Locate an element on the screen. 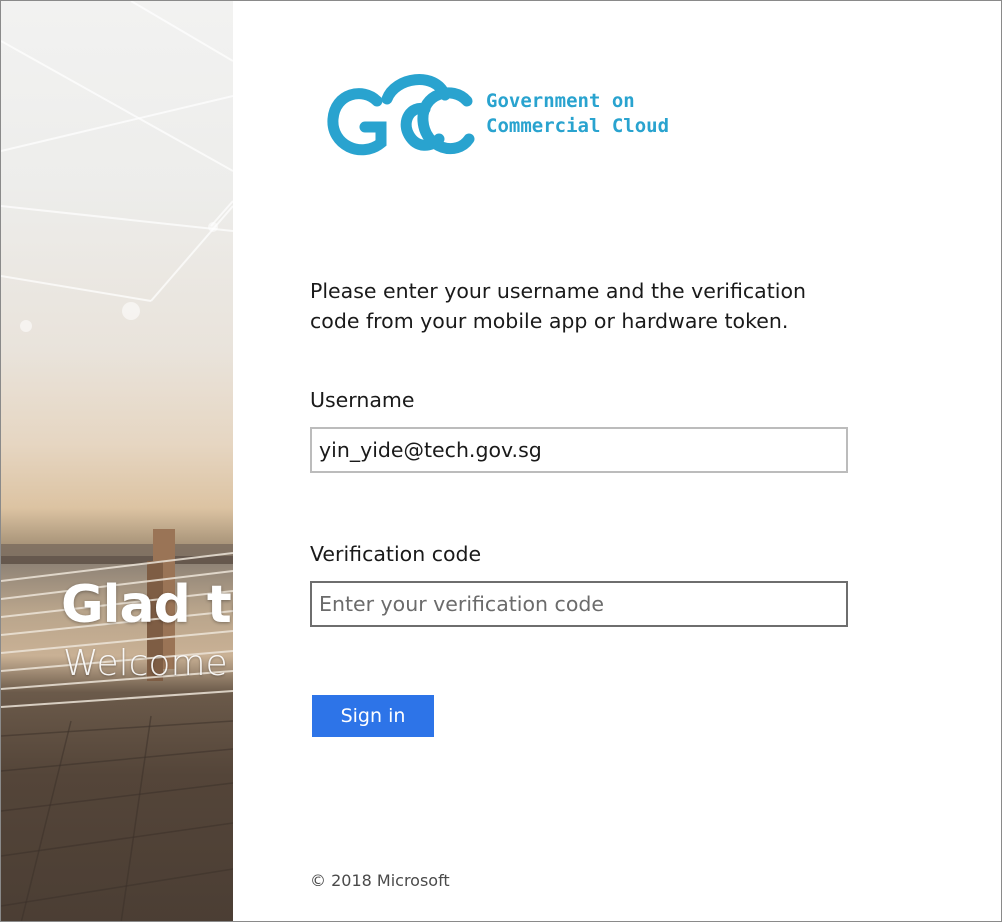 The width and height of the screenshot is (1002, 922). logo-line-2: Commercial Cloud is located at coordinates (578, 126).